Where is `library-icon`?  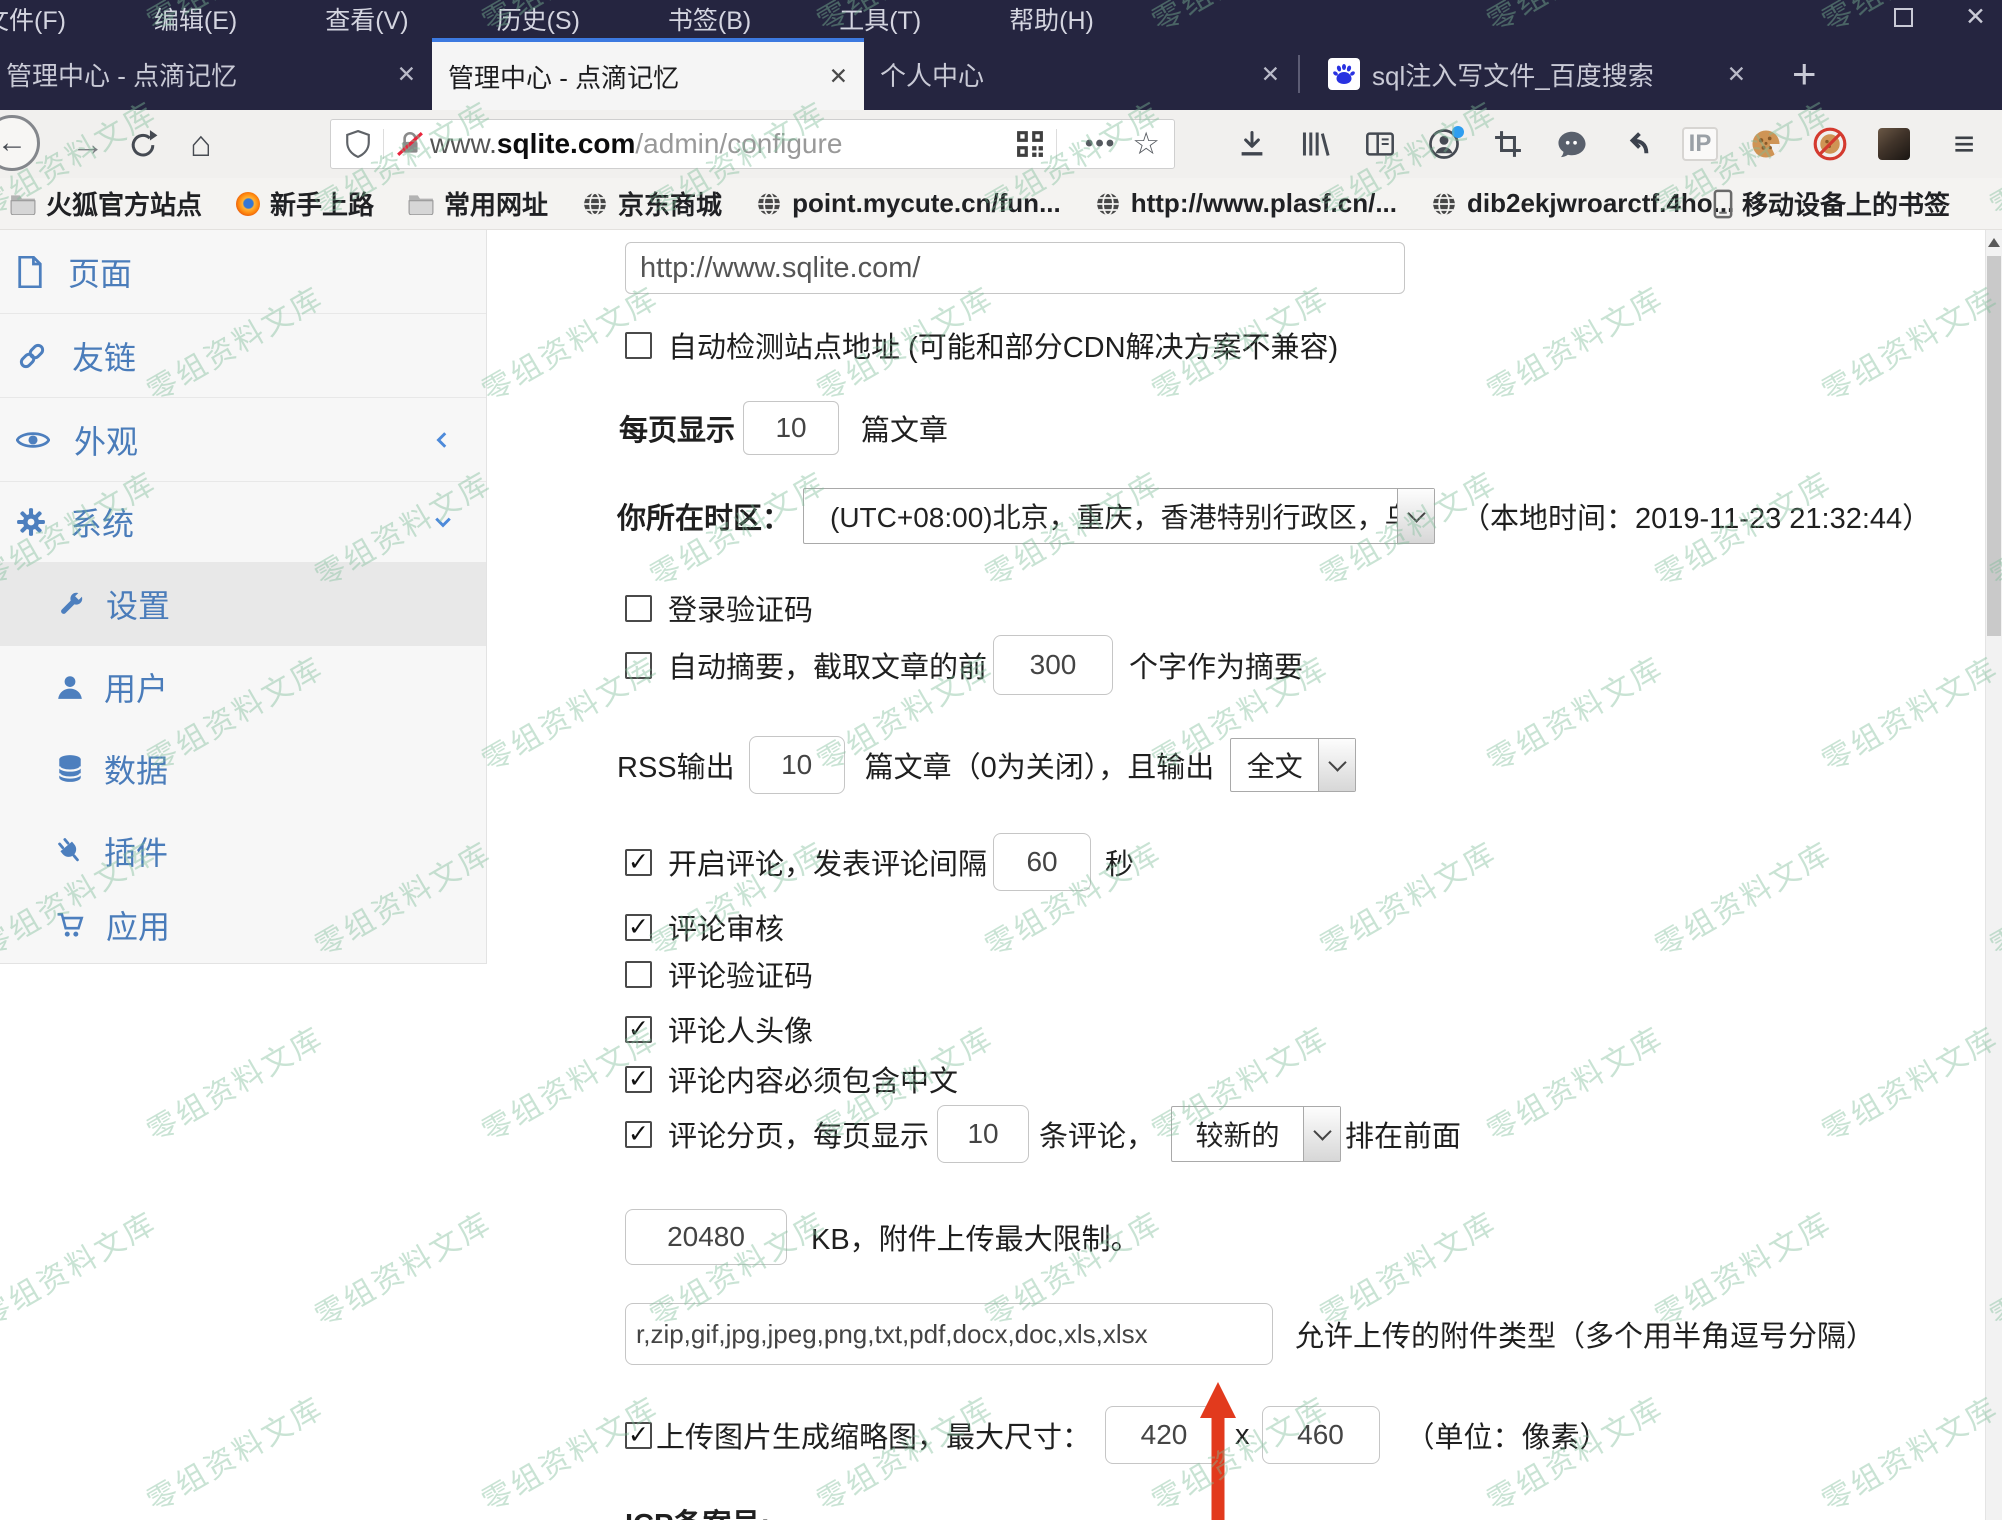 library-icon is located at coordinates (1316, 144).